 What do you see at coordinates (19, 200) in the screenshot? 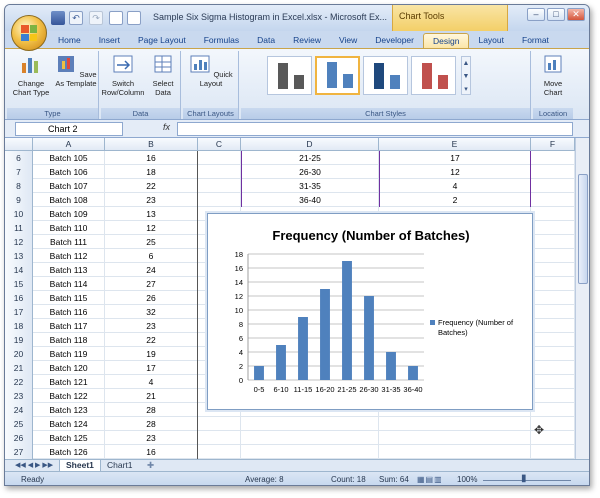
I see `row-header: 9` at bounding box center [19, 200].